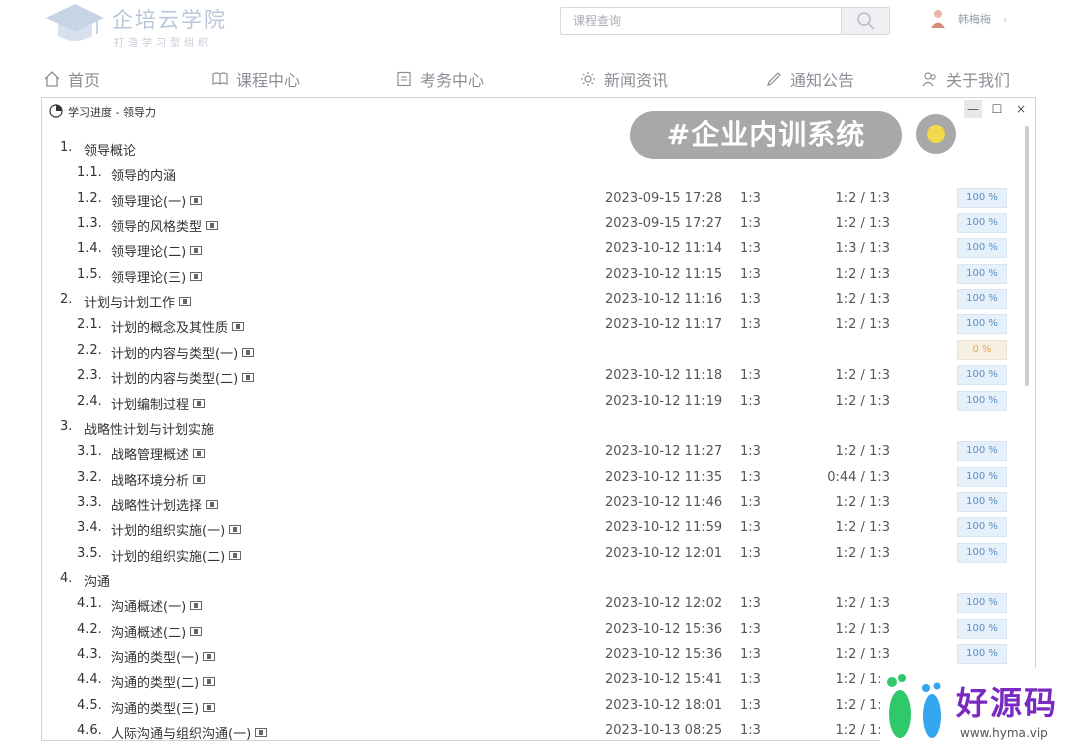  What do you see at coordinates (157, 276) in the screenshot?
I see `row-title: 领导理论(三)` at bounding box center [157, 276].